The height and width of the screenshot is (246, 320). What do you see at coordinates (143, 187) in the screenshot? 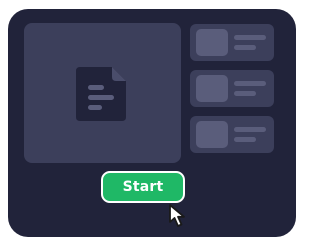
I see `start-button: Start` at bounding box center [143, 187].